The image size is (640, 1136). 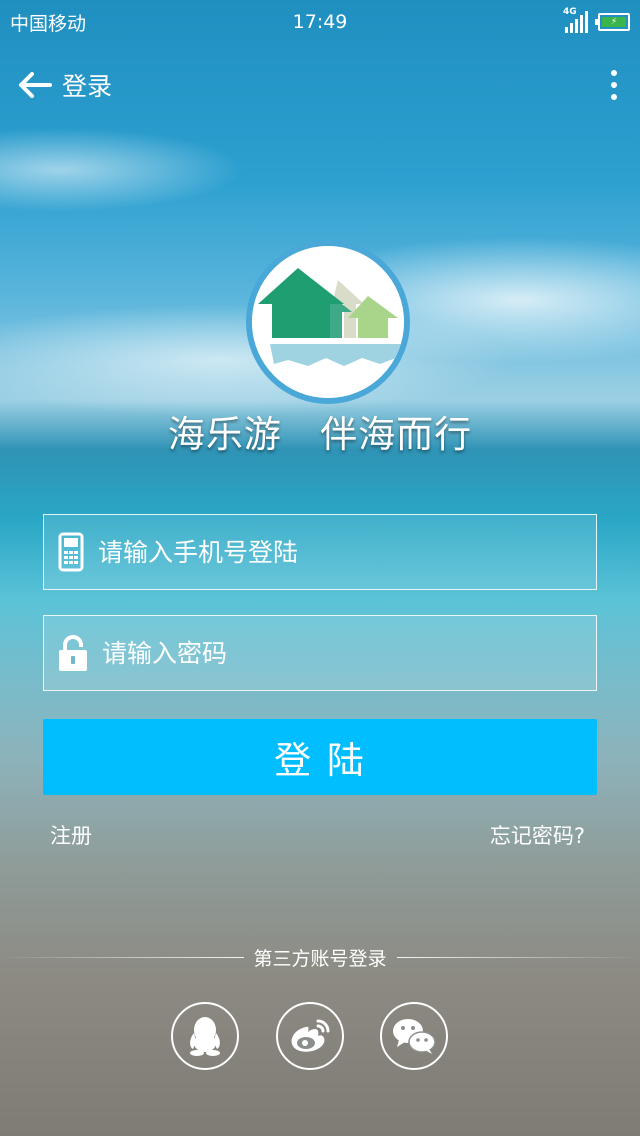 I want to click on register-link: 注册, so click(x=71, y=835).